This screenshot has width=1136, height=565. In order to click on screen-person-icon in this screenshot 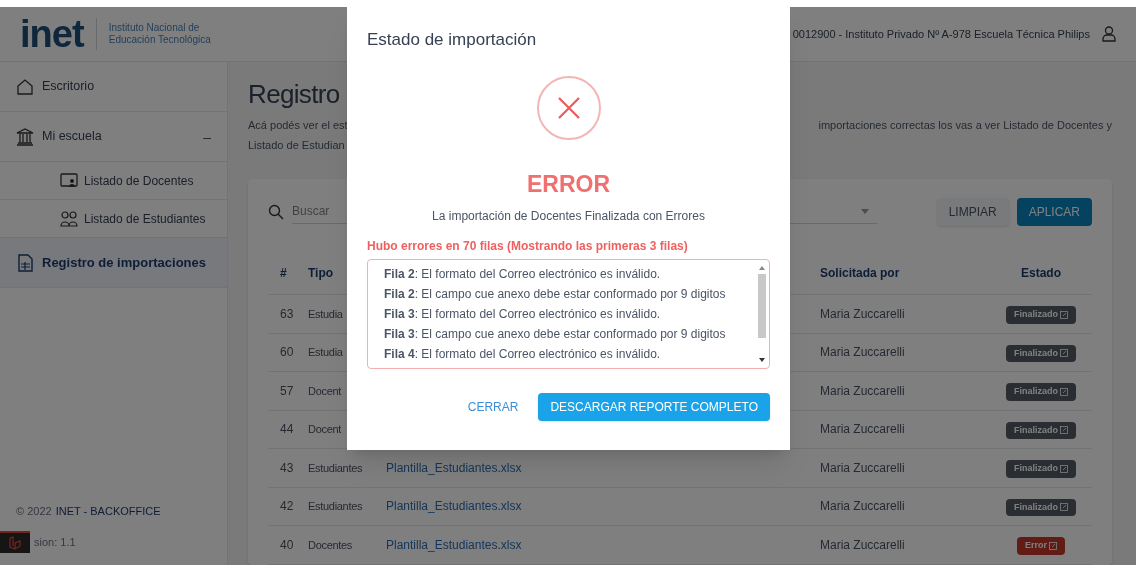, I will do `click(69, 180)`.